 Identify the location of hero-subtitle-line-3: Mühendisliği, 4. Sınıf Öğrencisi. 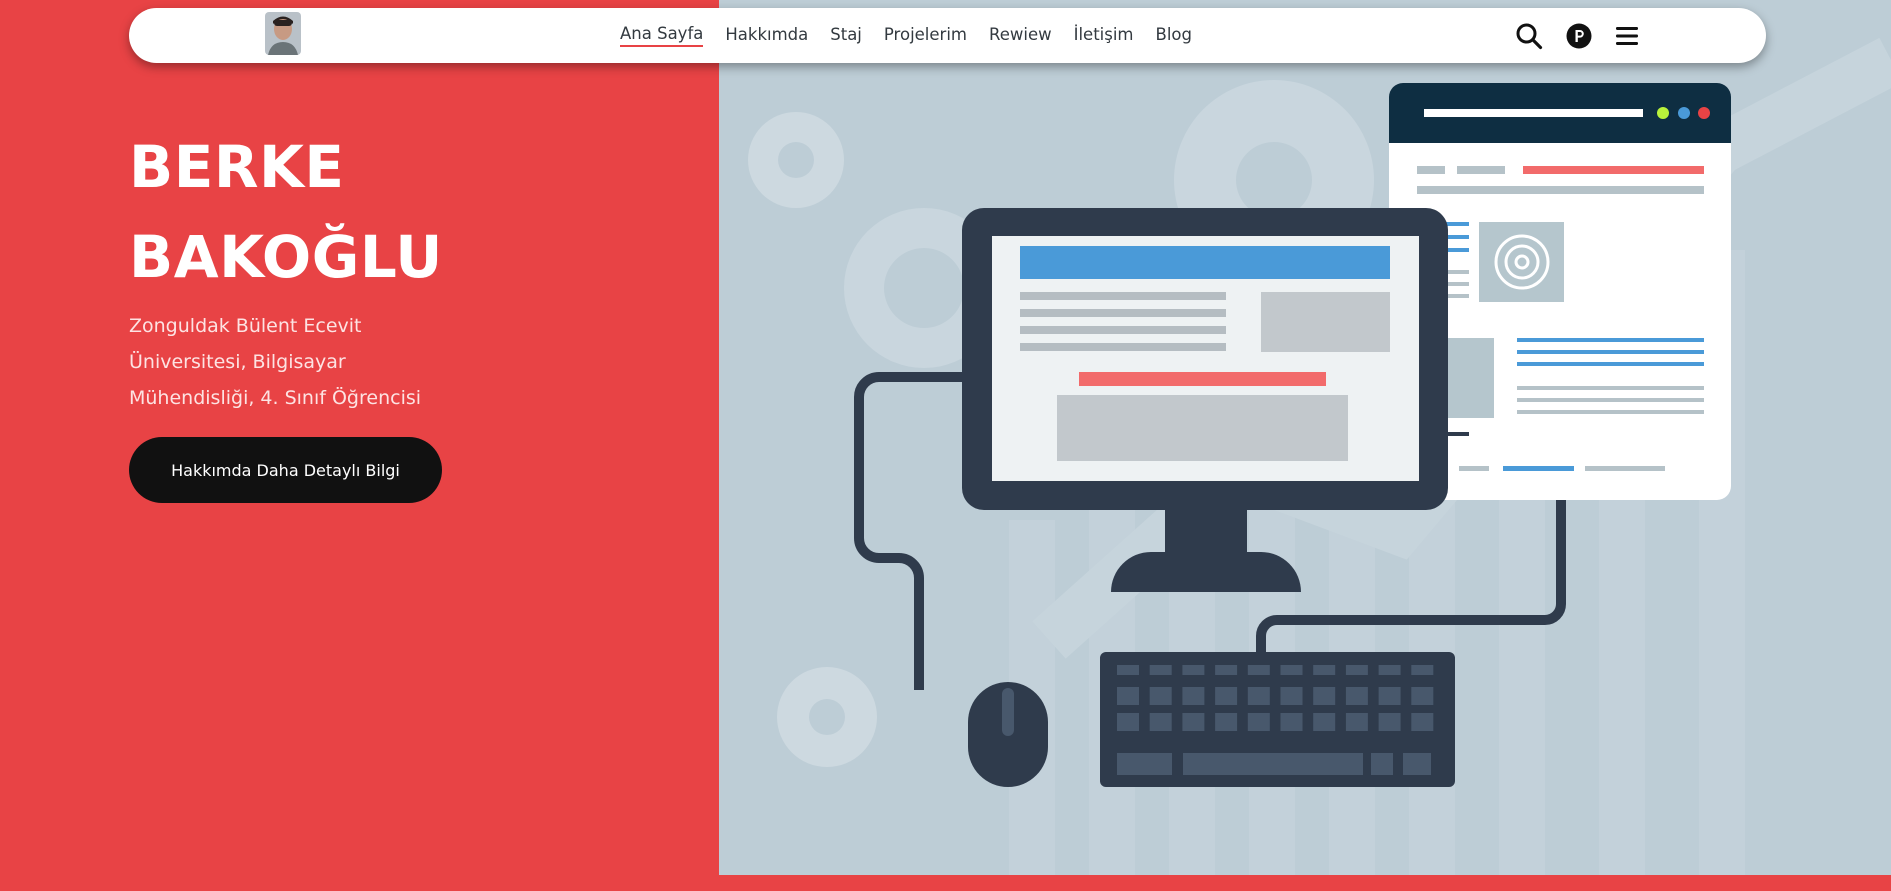
(275, 398).